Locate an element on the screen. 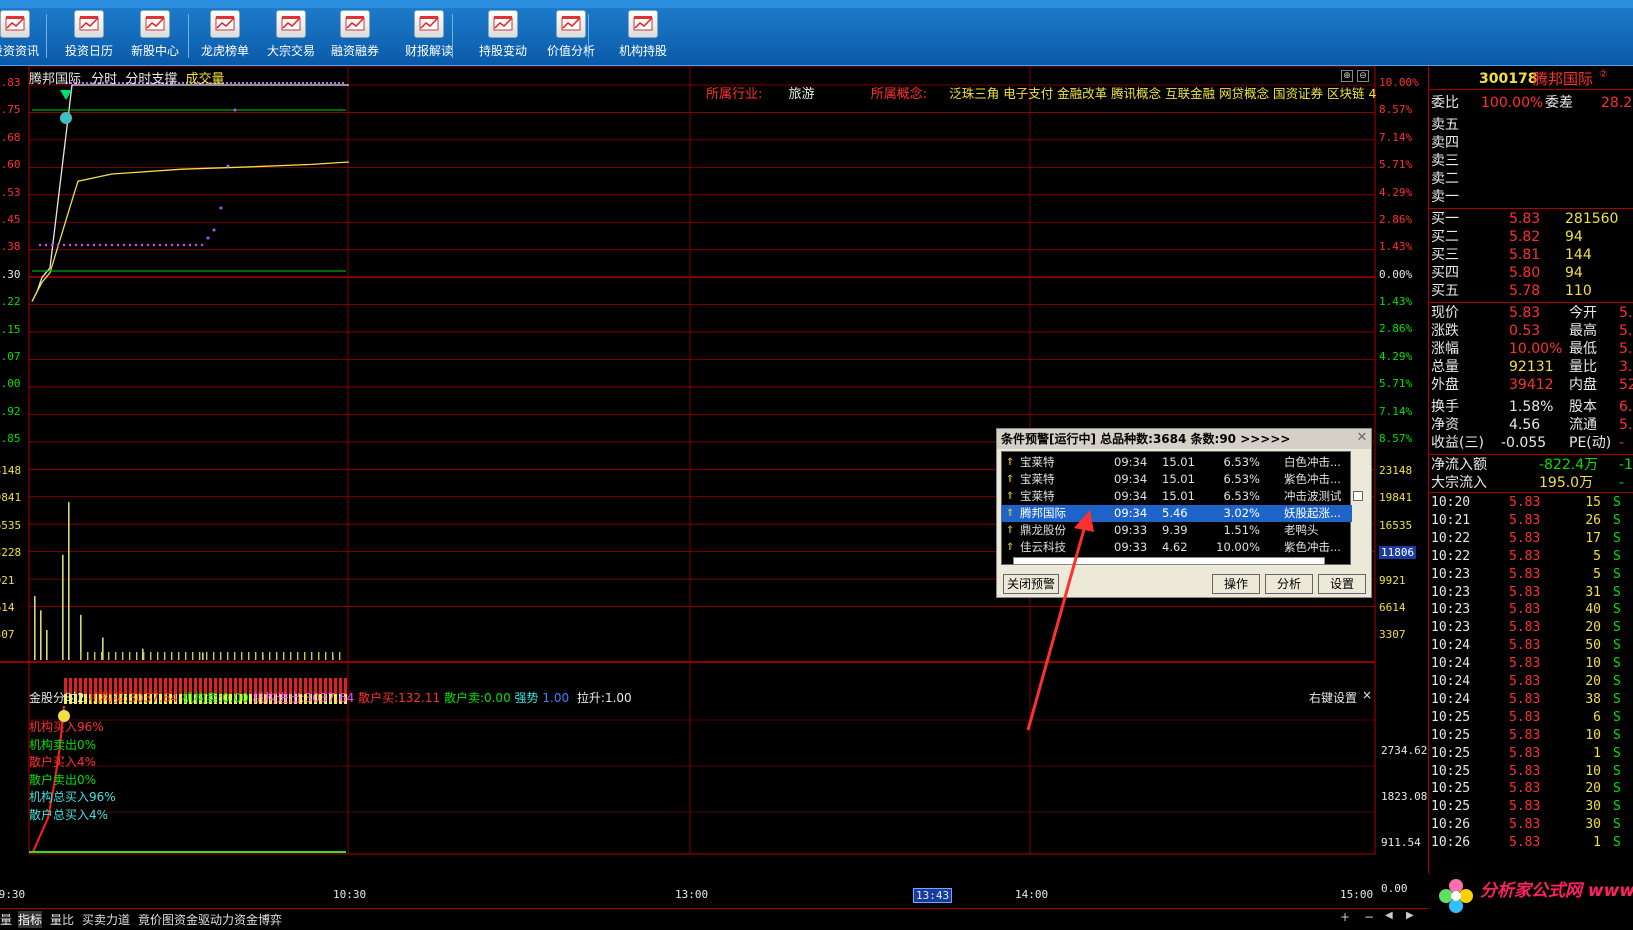  bottom-tab-2: 量比 is located at coordinates (62, 919).